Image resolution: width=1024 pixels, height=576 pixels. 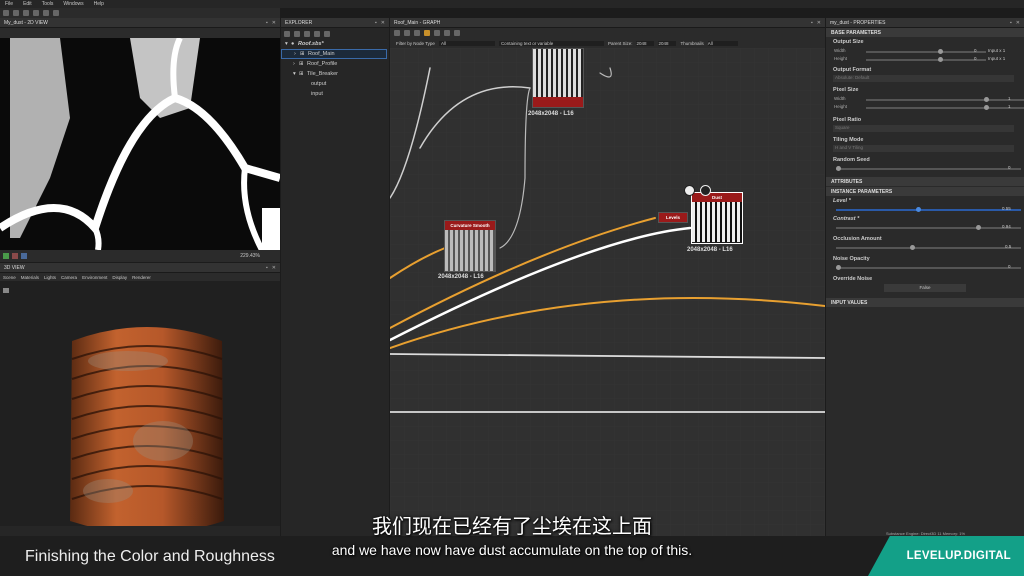 I want to click on camera-icon, so click(x=6, y=290).